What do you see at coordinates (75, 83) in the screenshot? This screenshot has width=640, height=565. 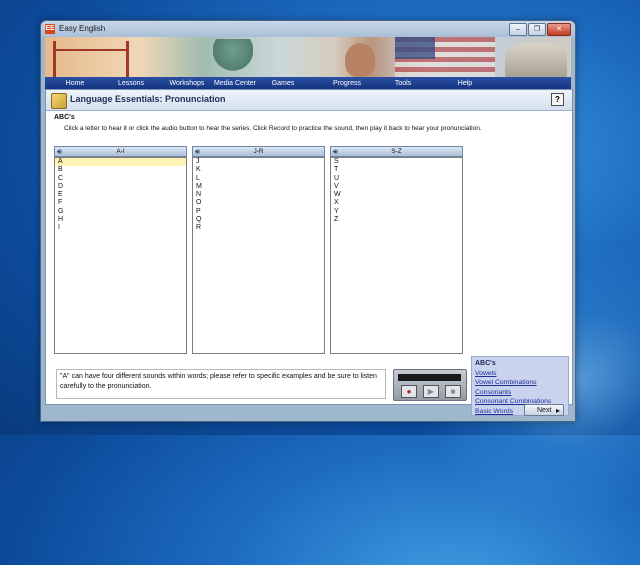 I see `nav-home: Home` at bounding box center [75, 83].